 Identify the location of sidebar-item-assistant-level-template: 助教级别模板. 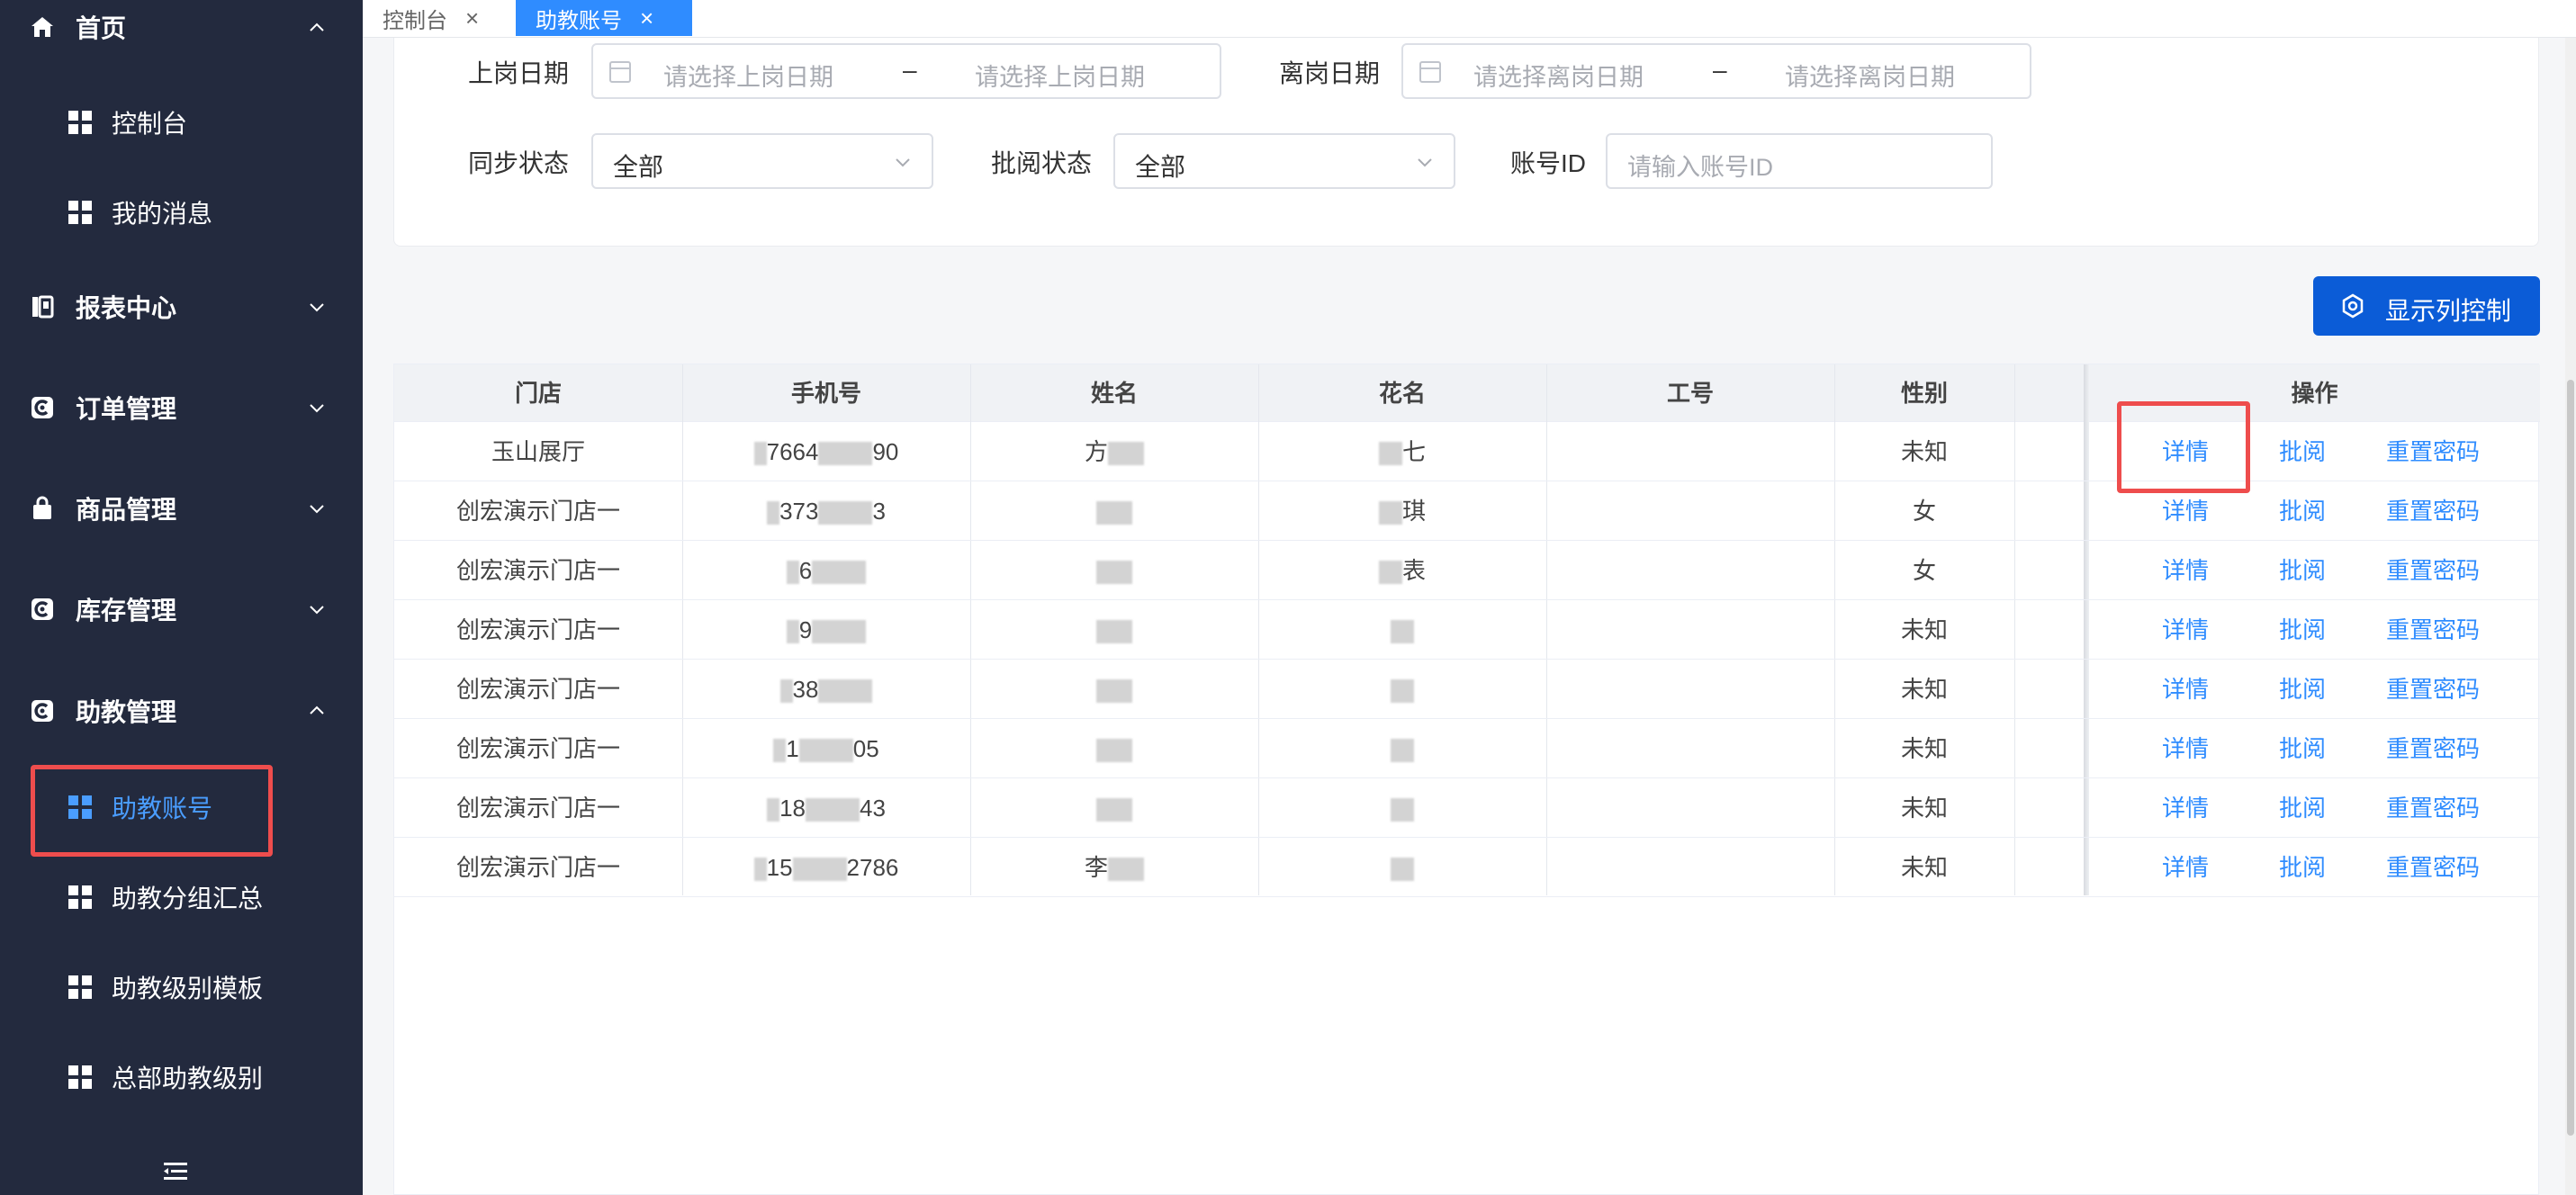
(181, 987).